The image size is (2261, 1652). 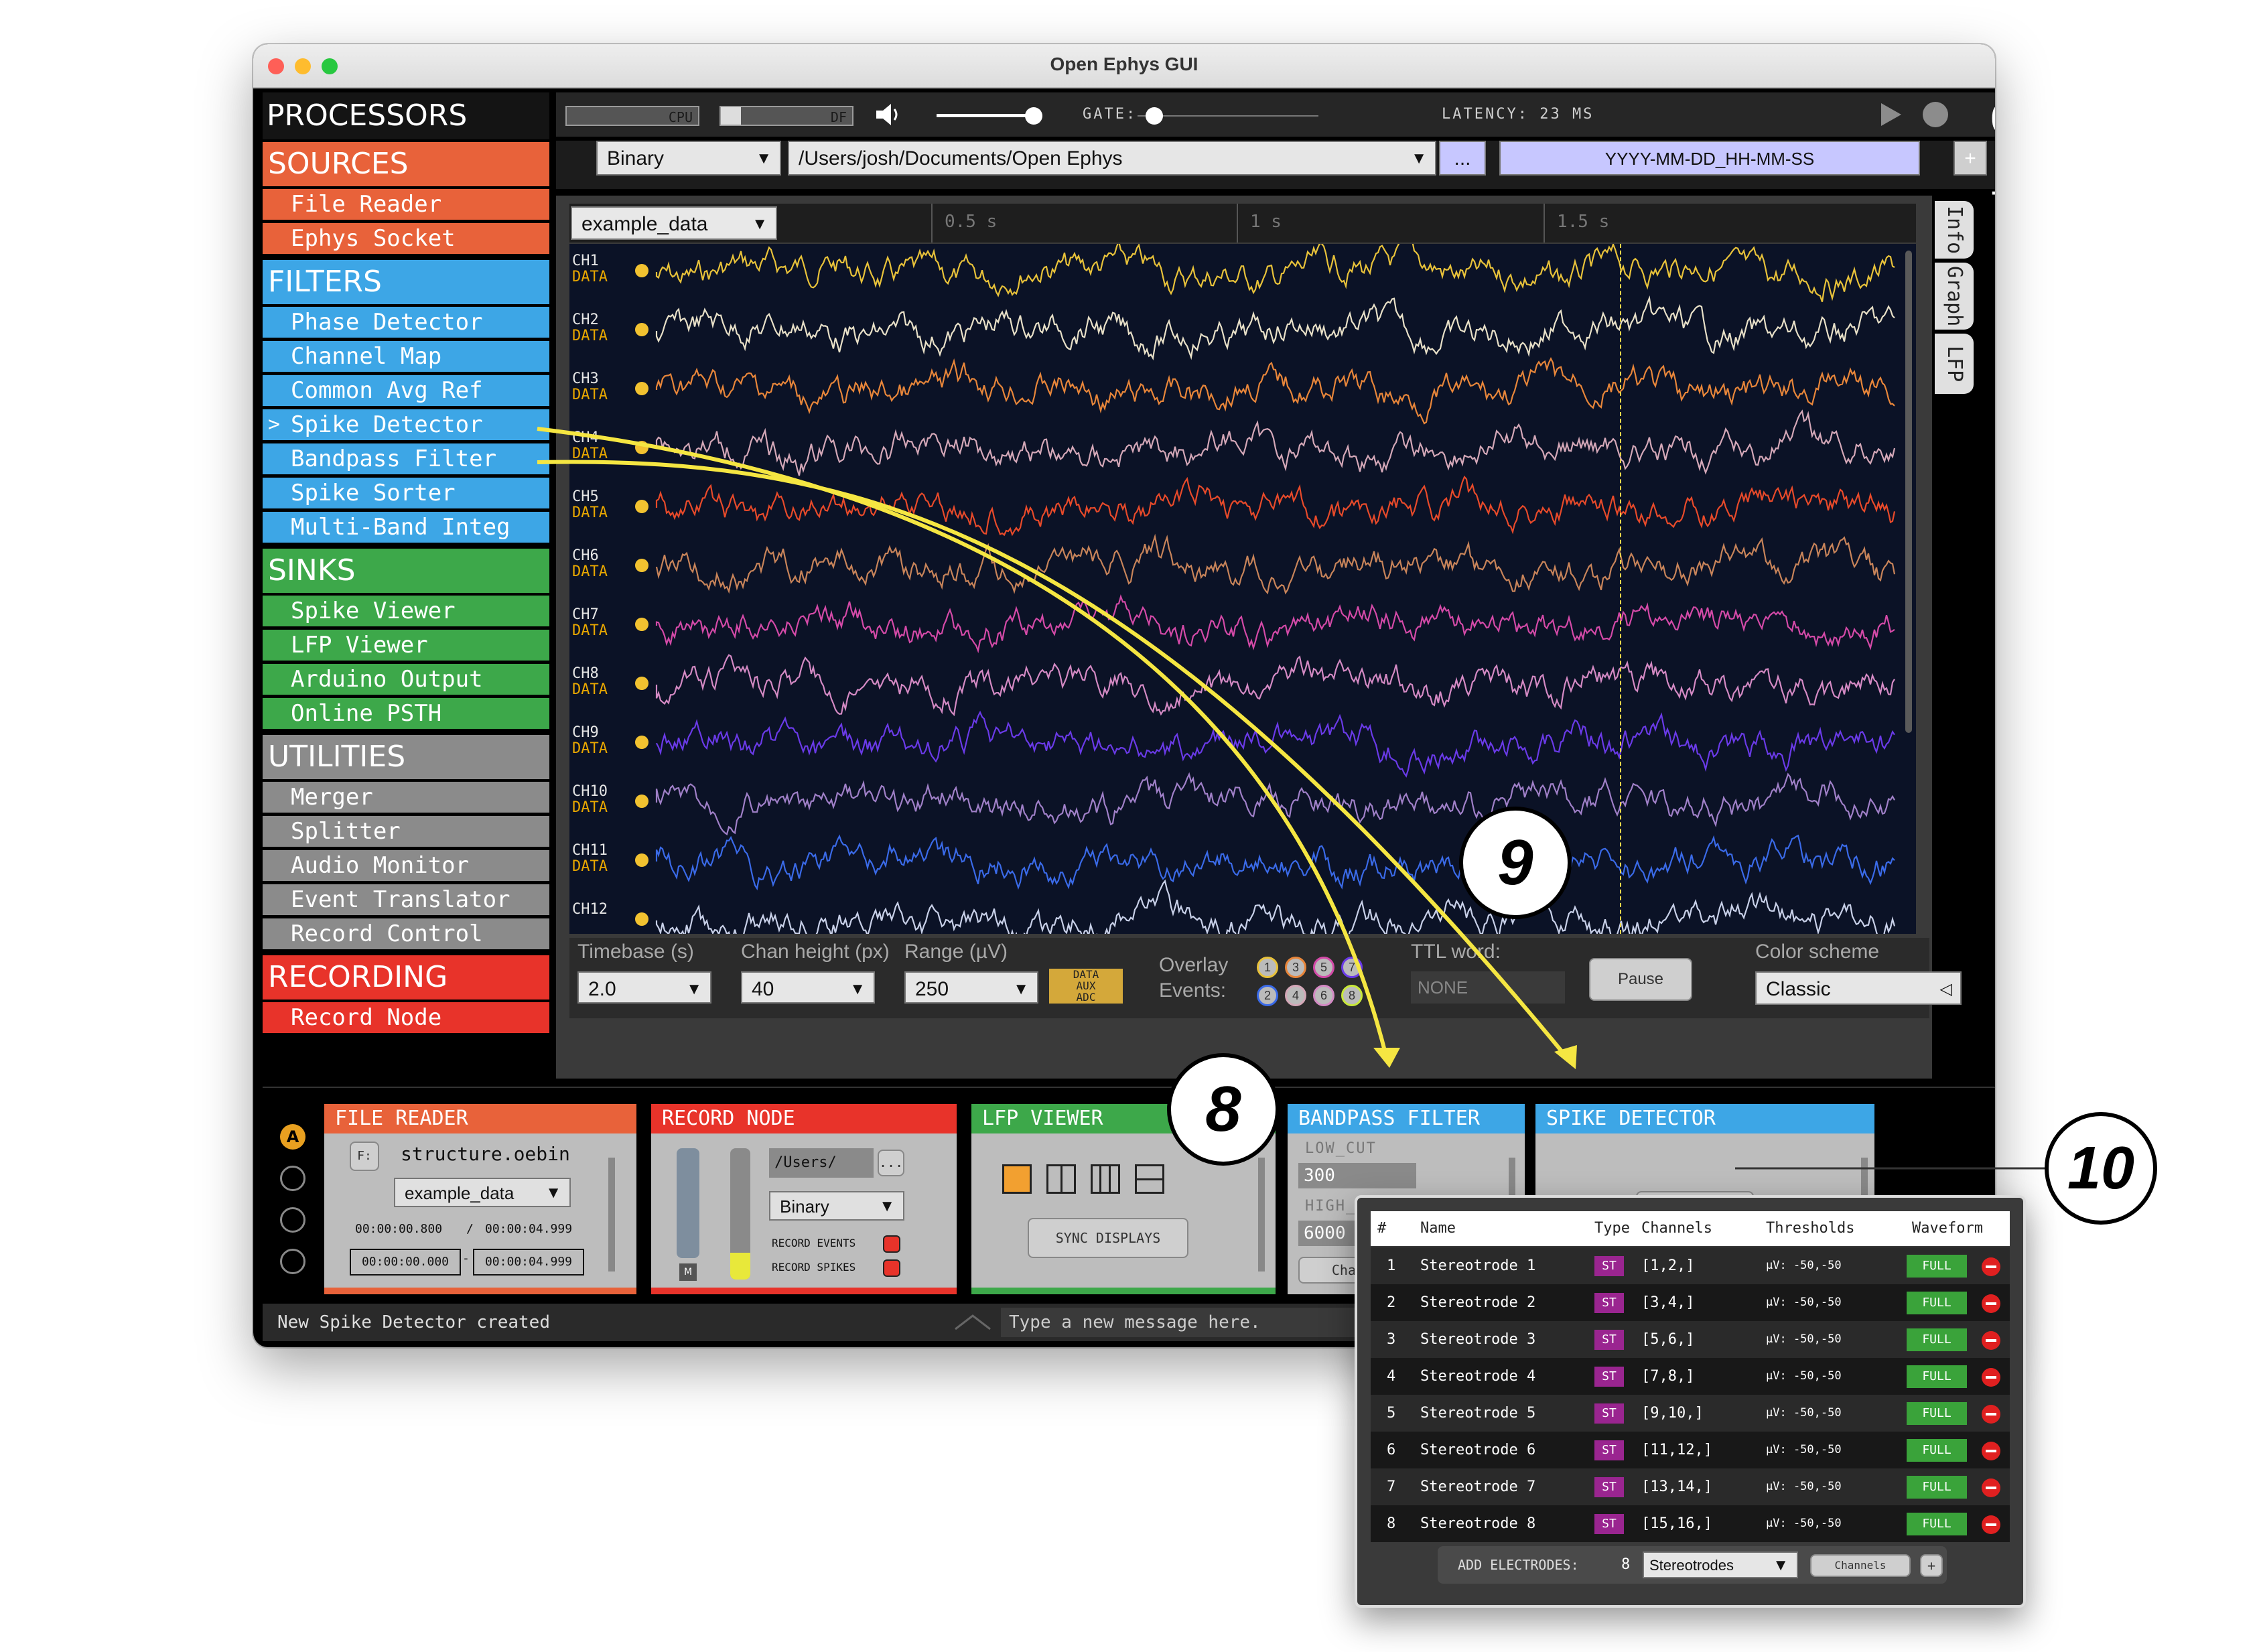 I want to click on signal-chain-slot-a: A, so click(x=292, y=1137).